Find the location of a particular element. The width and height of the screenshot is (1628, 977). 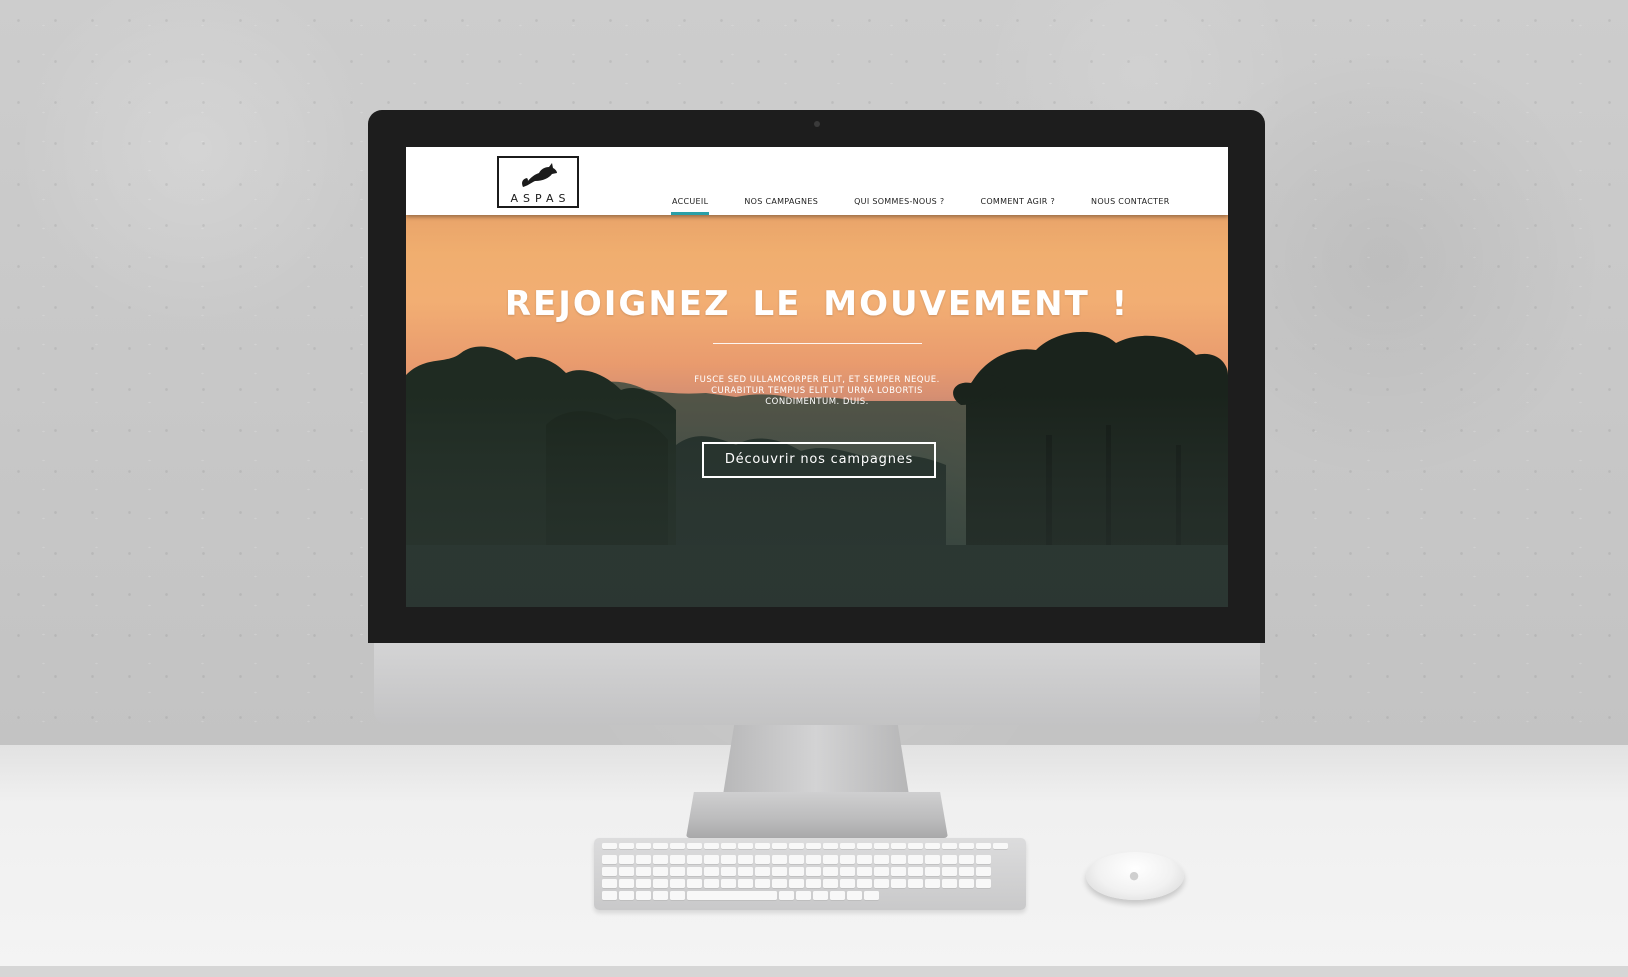

discover-campaigns-button: Découvrir nos campagnes is located at coordinates (819, 460).